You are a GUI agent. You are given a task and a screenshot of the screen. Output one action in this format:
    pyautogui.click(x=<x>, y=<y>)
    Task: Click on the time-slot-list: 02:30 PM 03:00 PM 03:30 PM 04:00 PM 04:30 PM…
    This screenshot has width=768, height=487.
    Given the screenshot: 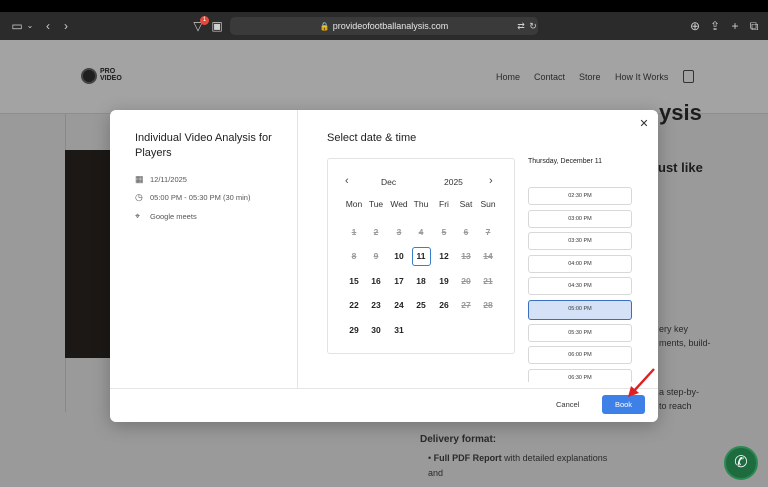 What is the action you would take?
    pyautogui.click(x=581, y=284)
    